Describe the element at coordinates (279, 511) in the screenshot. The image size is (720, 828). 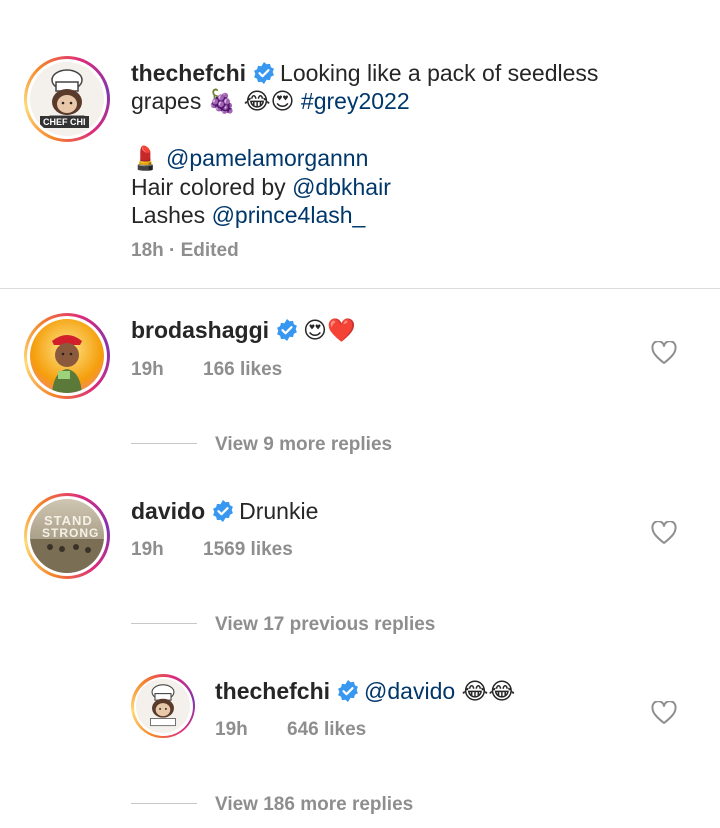
I see `comment-text: Drunkie` at that location.